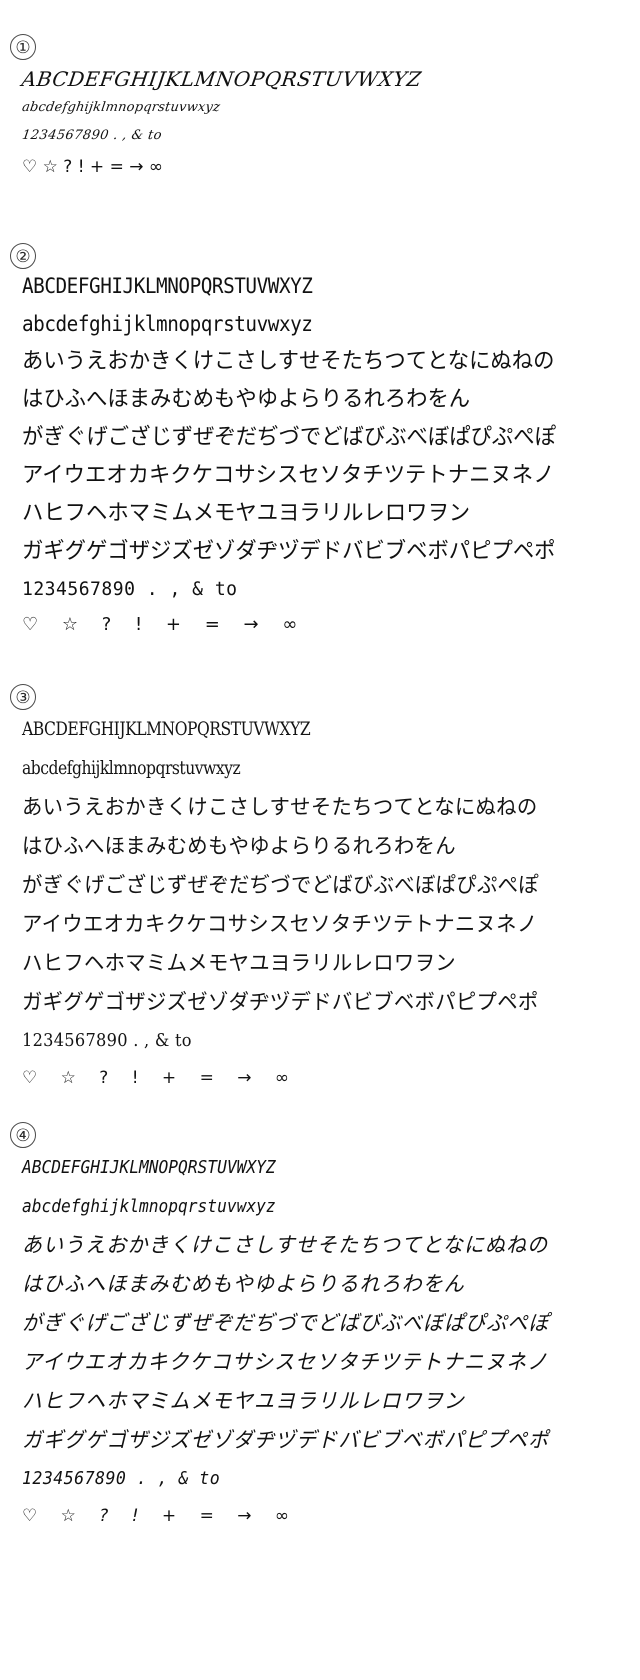  What do you see at coordinates (23, 256) in the screenshot?
I see `section-number-2: ②` at bounding box center [23, 256].